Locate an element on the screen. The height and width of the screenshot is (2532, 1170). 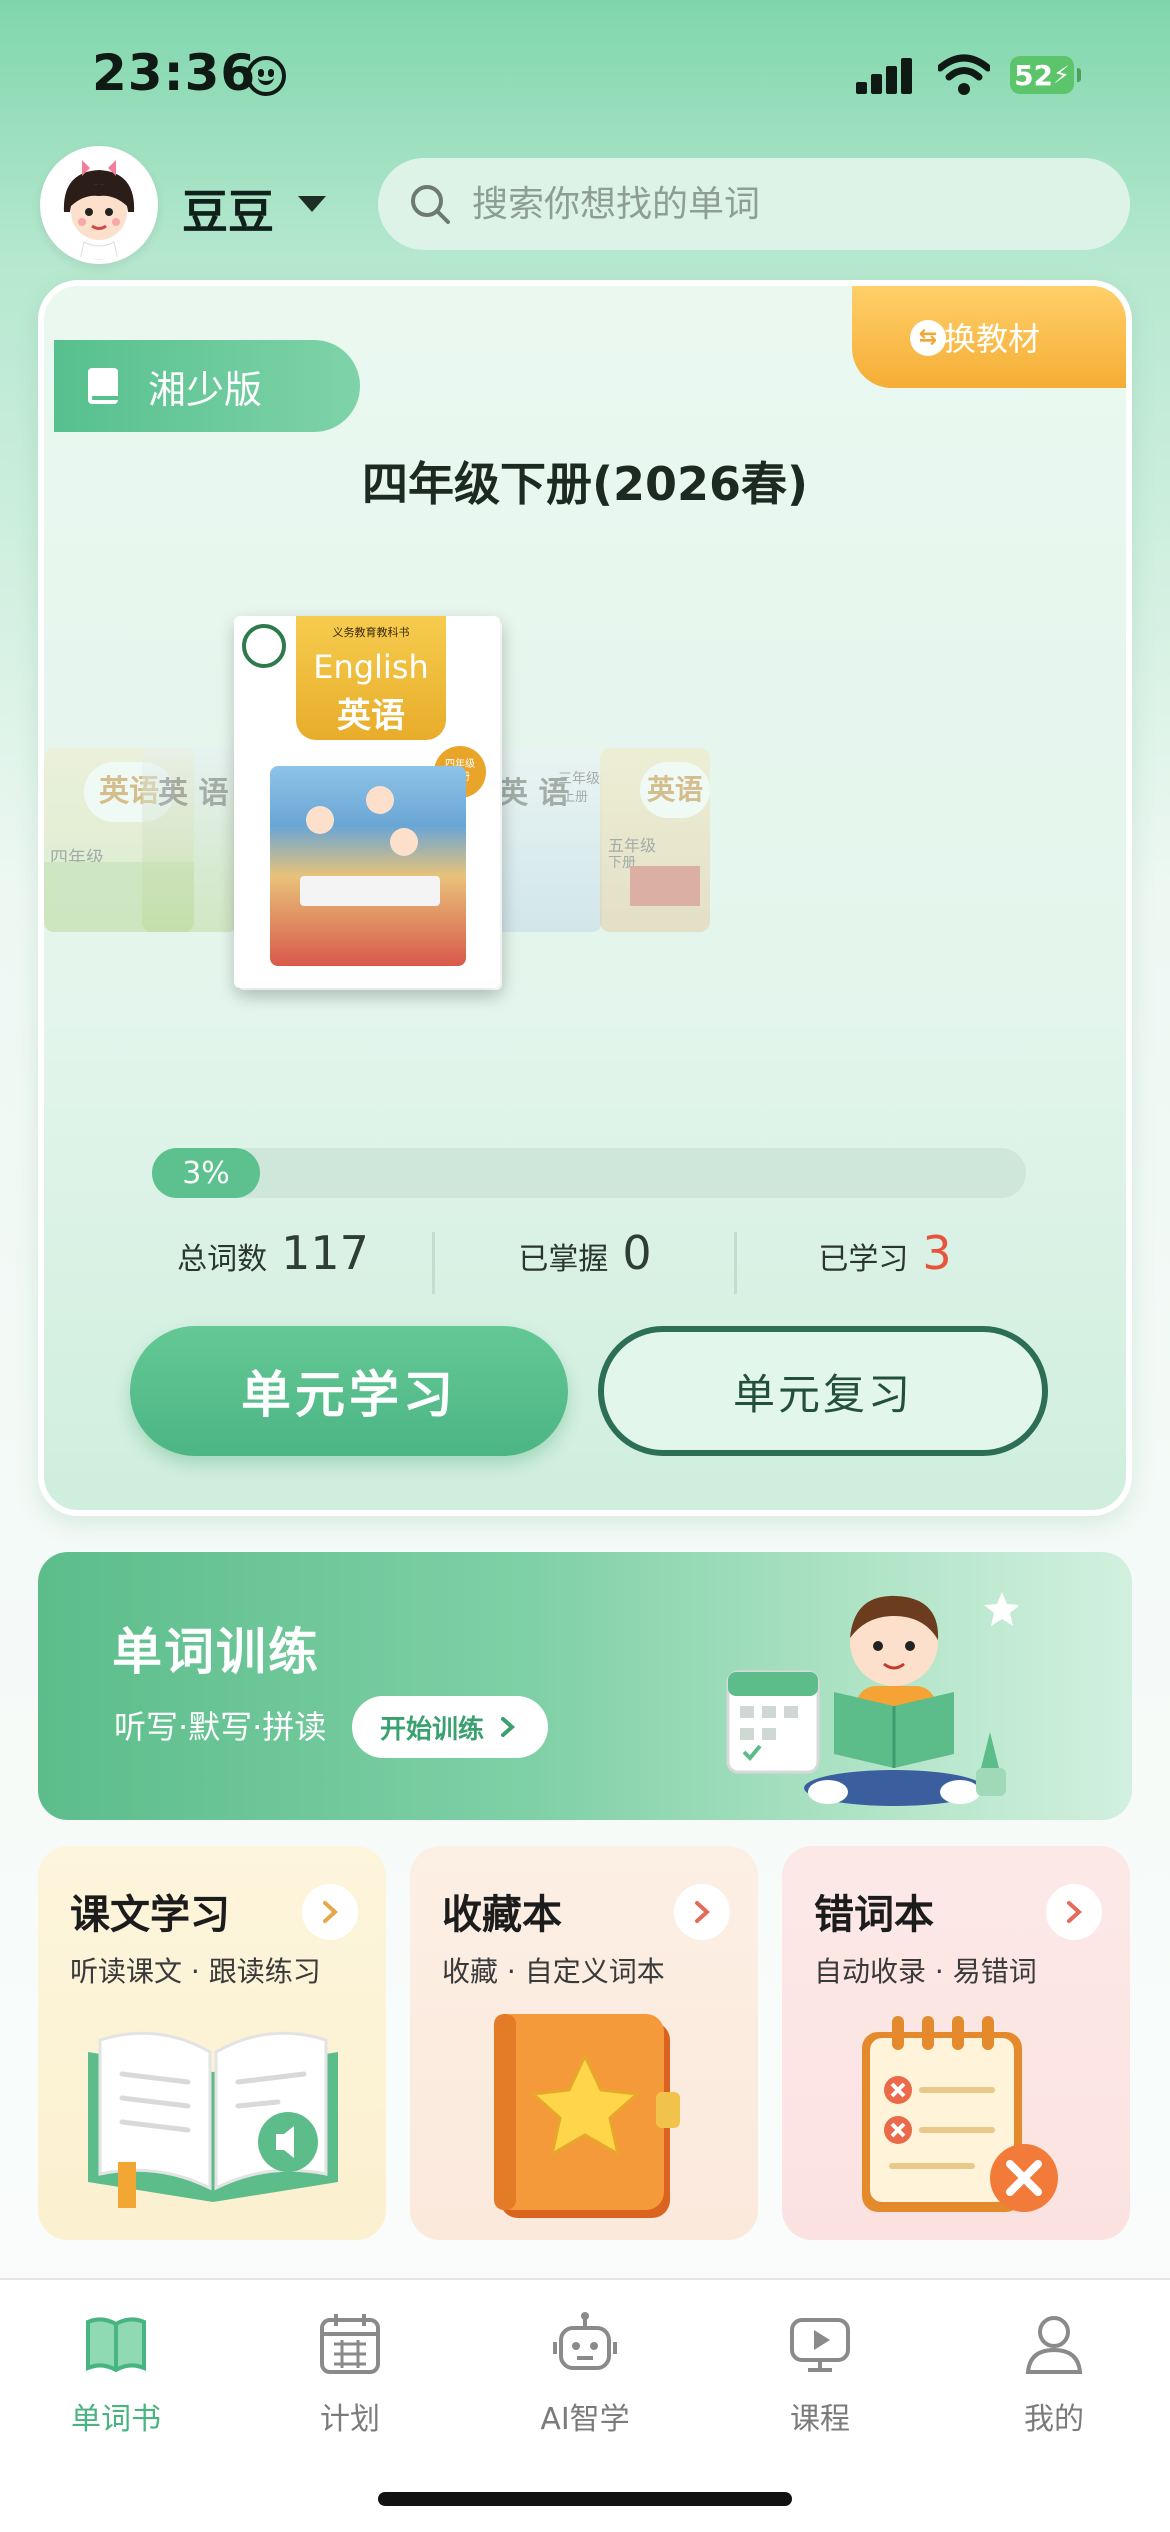
grade-title: 四年级下册(2026春) is located at coordinates (585, 484).